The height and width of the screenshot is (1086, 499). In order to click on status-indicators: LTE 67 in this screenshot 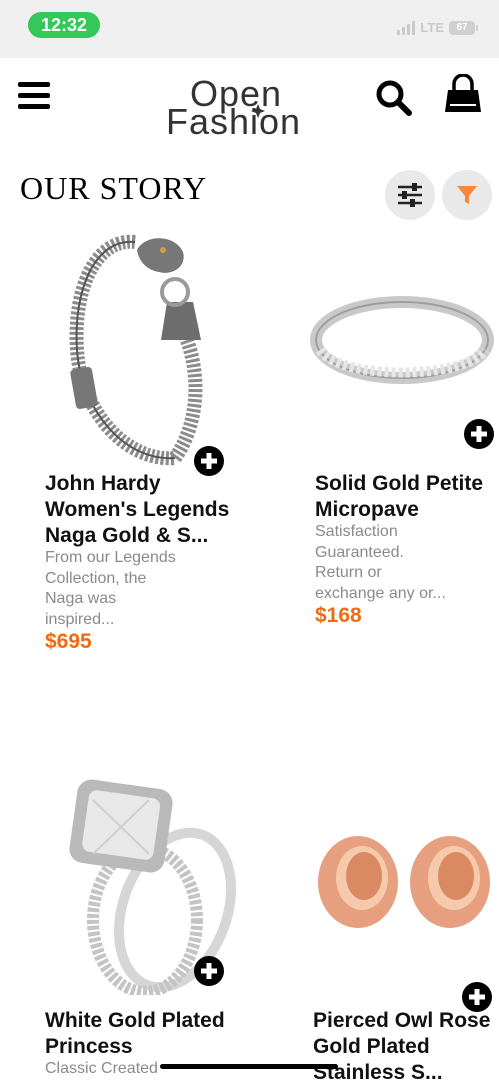, I will do `click(437, 27)`.